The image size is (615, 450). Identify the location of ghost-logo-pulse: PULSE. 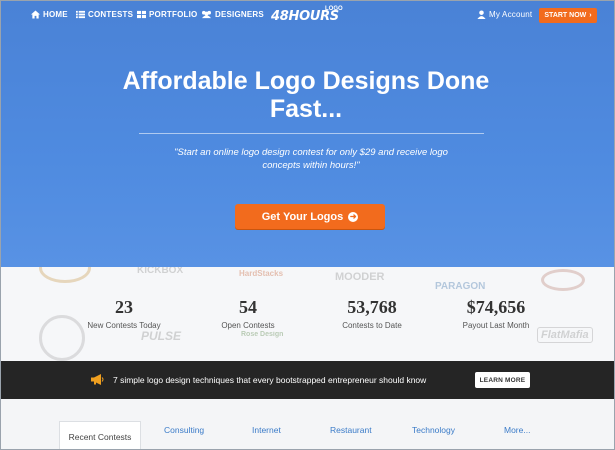
(161, 336).